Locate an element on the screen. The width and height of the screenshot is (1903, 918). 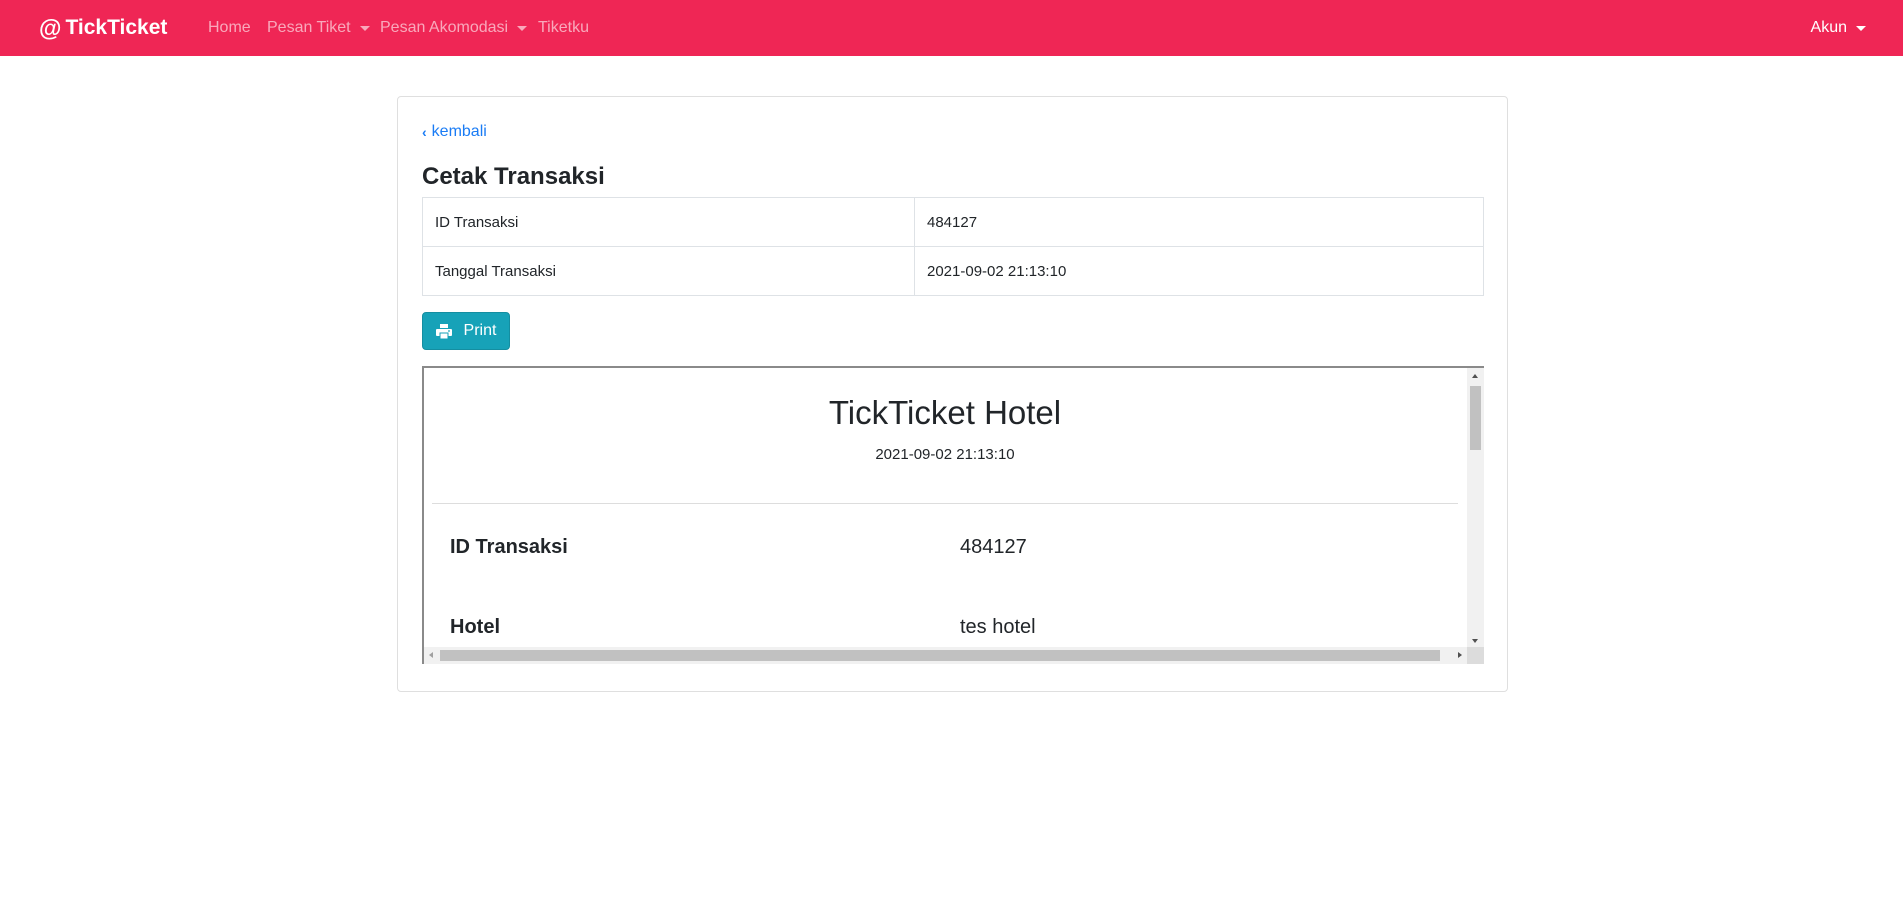
preview-field-label: Hotel is located at coordinates (475, 627).